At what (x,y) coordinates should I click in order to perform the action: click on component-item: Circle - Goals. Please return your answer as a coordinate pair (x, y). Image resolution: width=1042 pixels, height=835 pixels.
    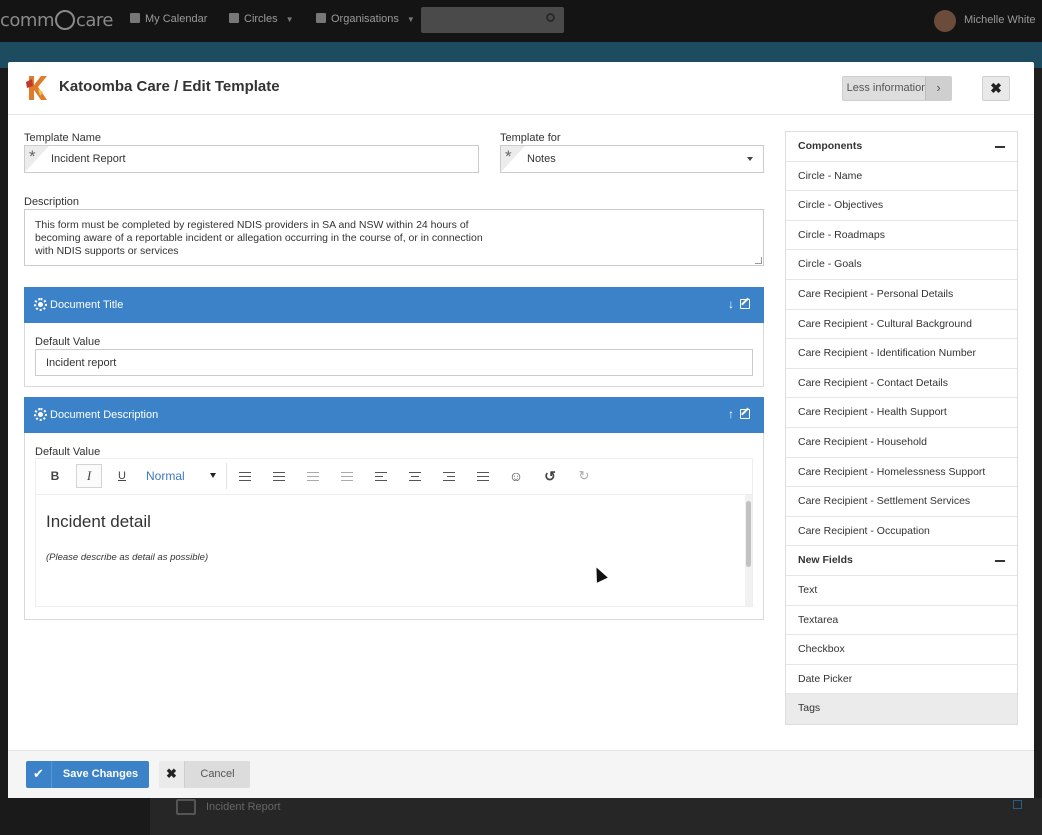
    Looking at the image, I should click on (901, 265).